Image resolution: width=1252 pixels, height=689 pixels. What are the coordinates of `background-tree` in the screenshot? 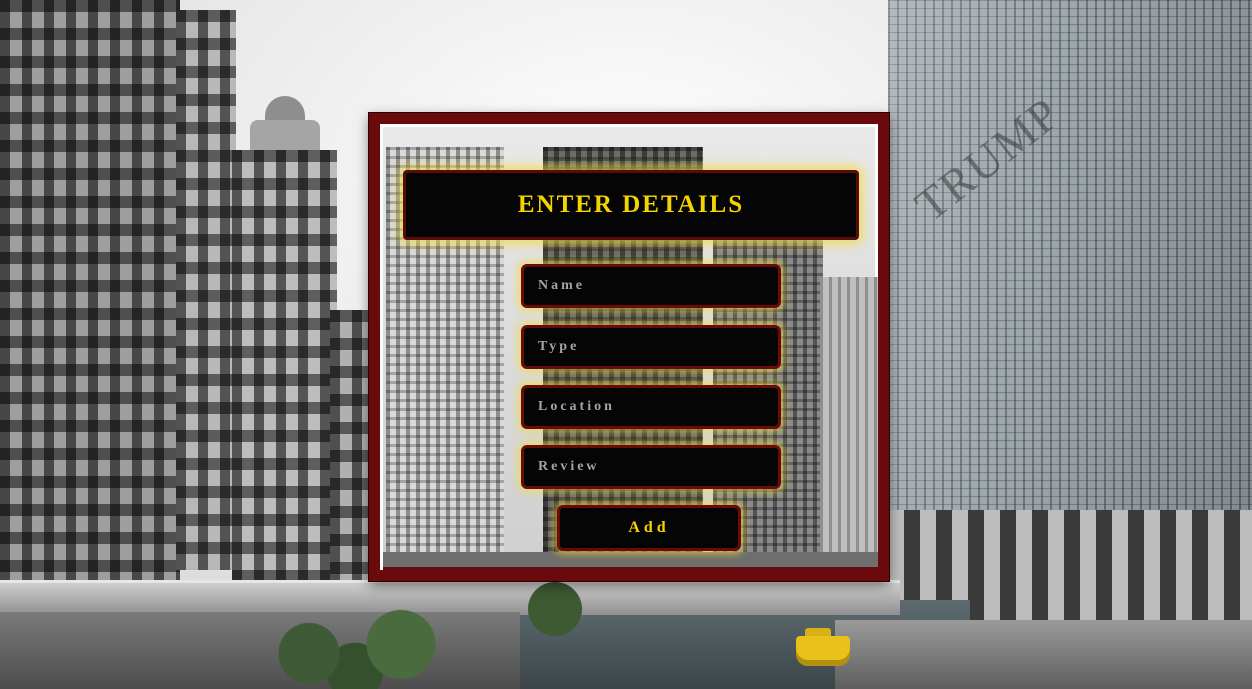 It's located at (555, 609).